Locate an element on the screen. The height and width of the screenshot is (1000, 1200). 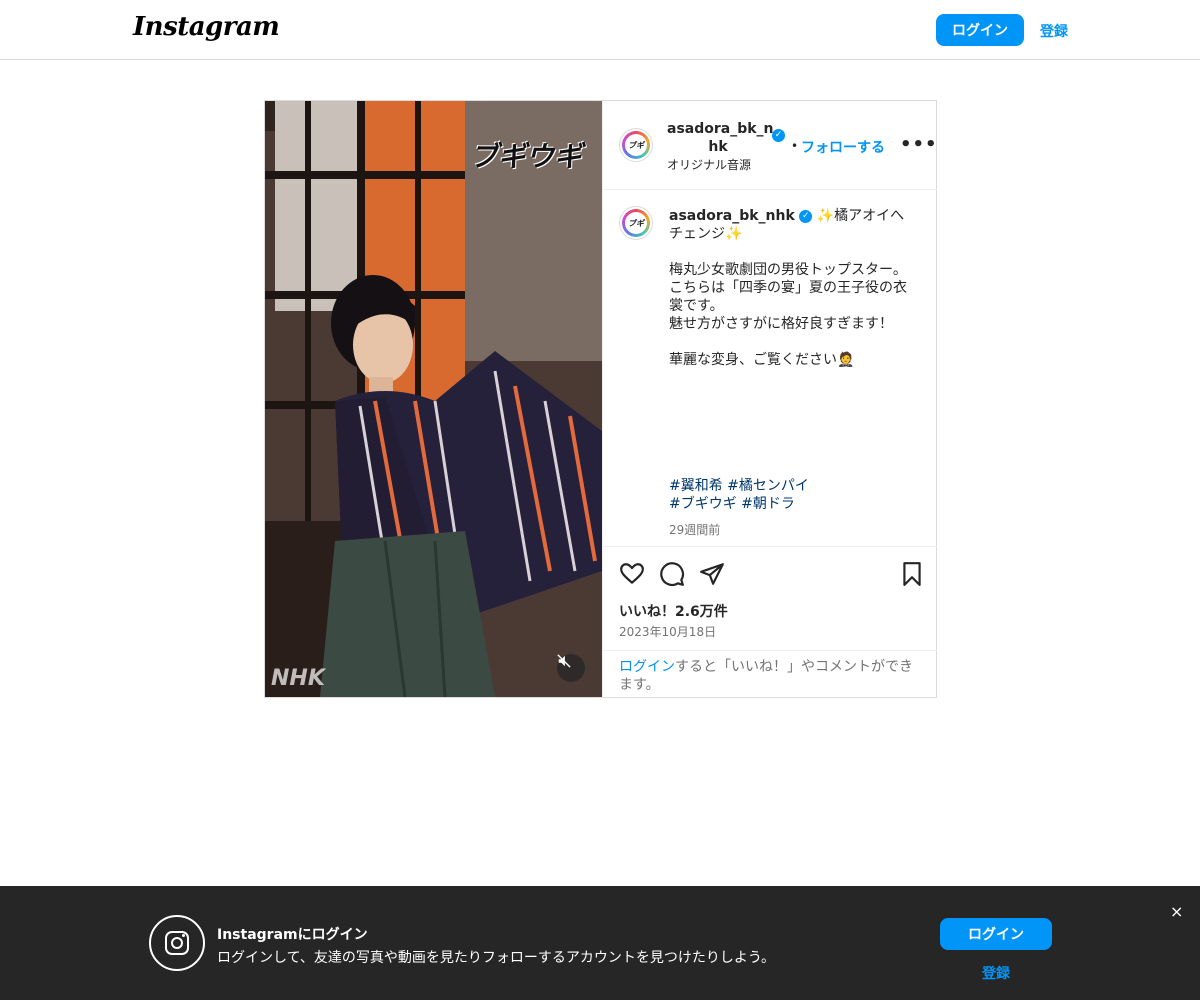
author-avatar: ブギ is located at coordinates (636, 145).